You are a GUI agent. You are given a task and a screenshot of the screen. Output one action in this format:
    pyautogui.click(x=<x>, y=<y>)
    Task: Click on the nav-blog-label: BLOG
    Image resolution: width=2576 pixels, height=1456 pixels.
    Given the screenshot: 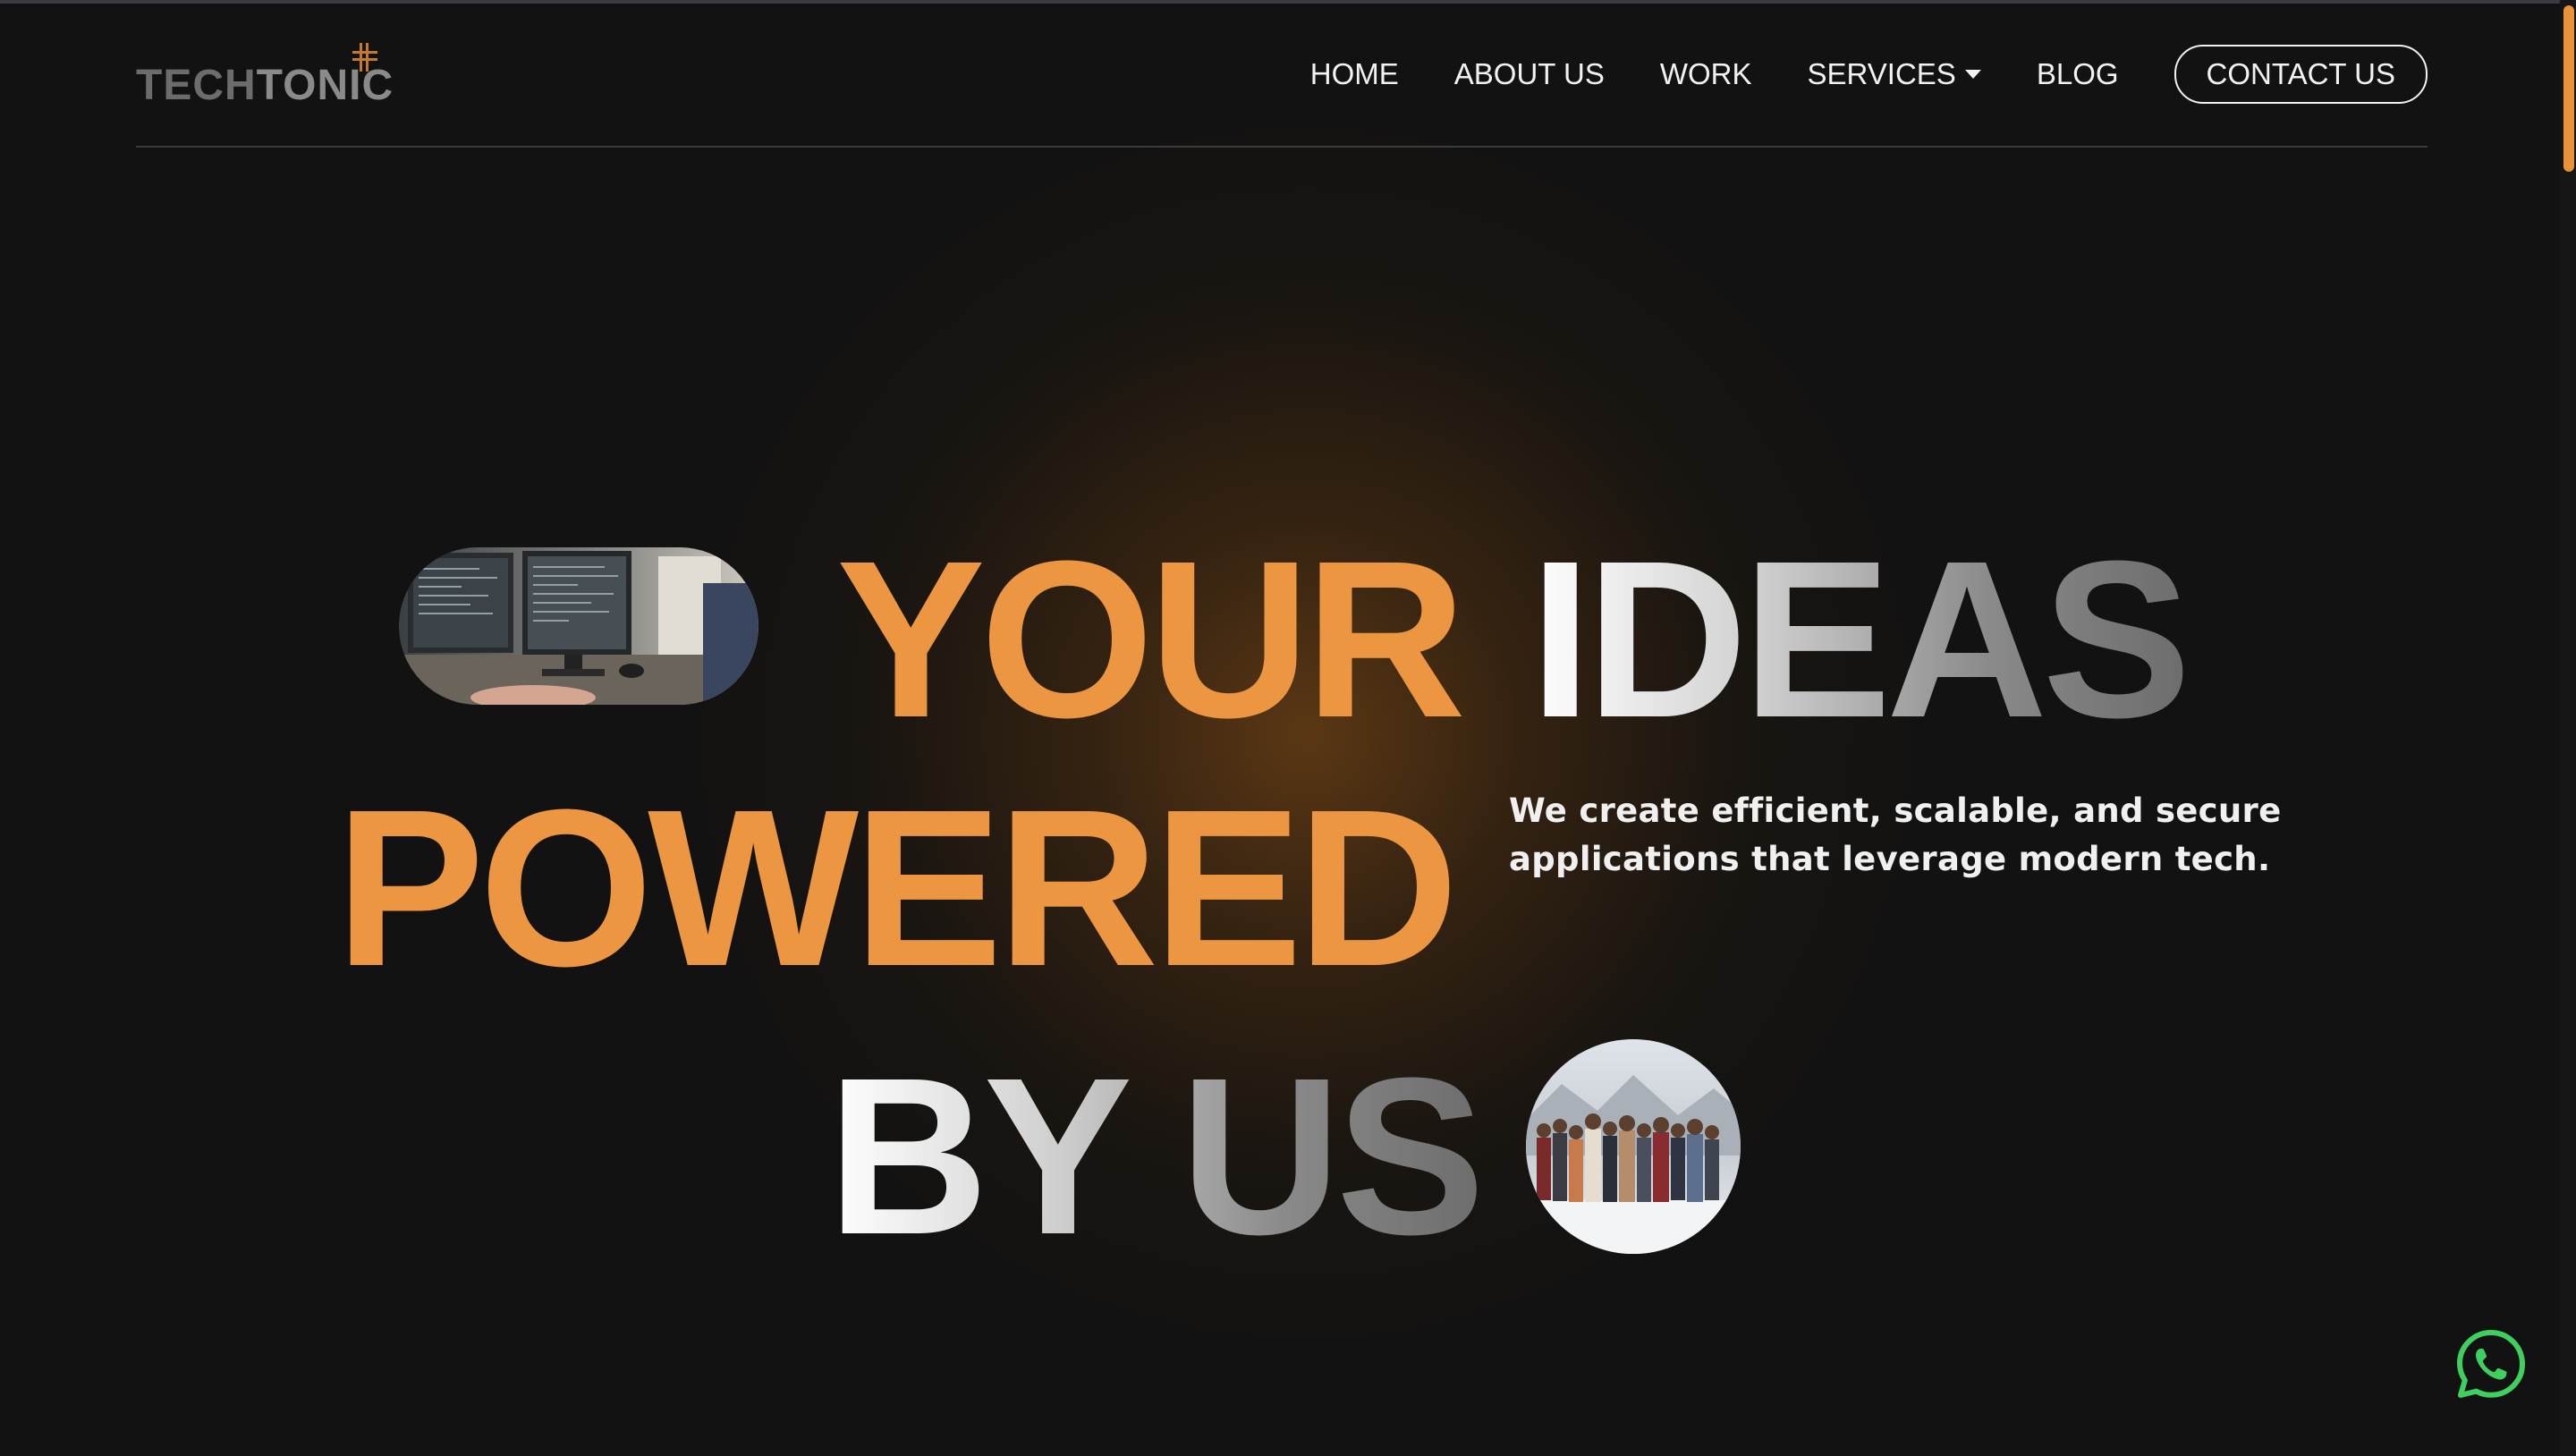 What is the action you would take?
    pyautogui.click(x=2077, y=73)
    